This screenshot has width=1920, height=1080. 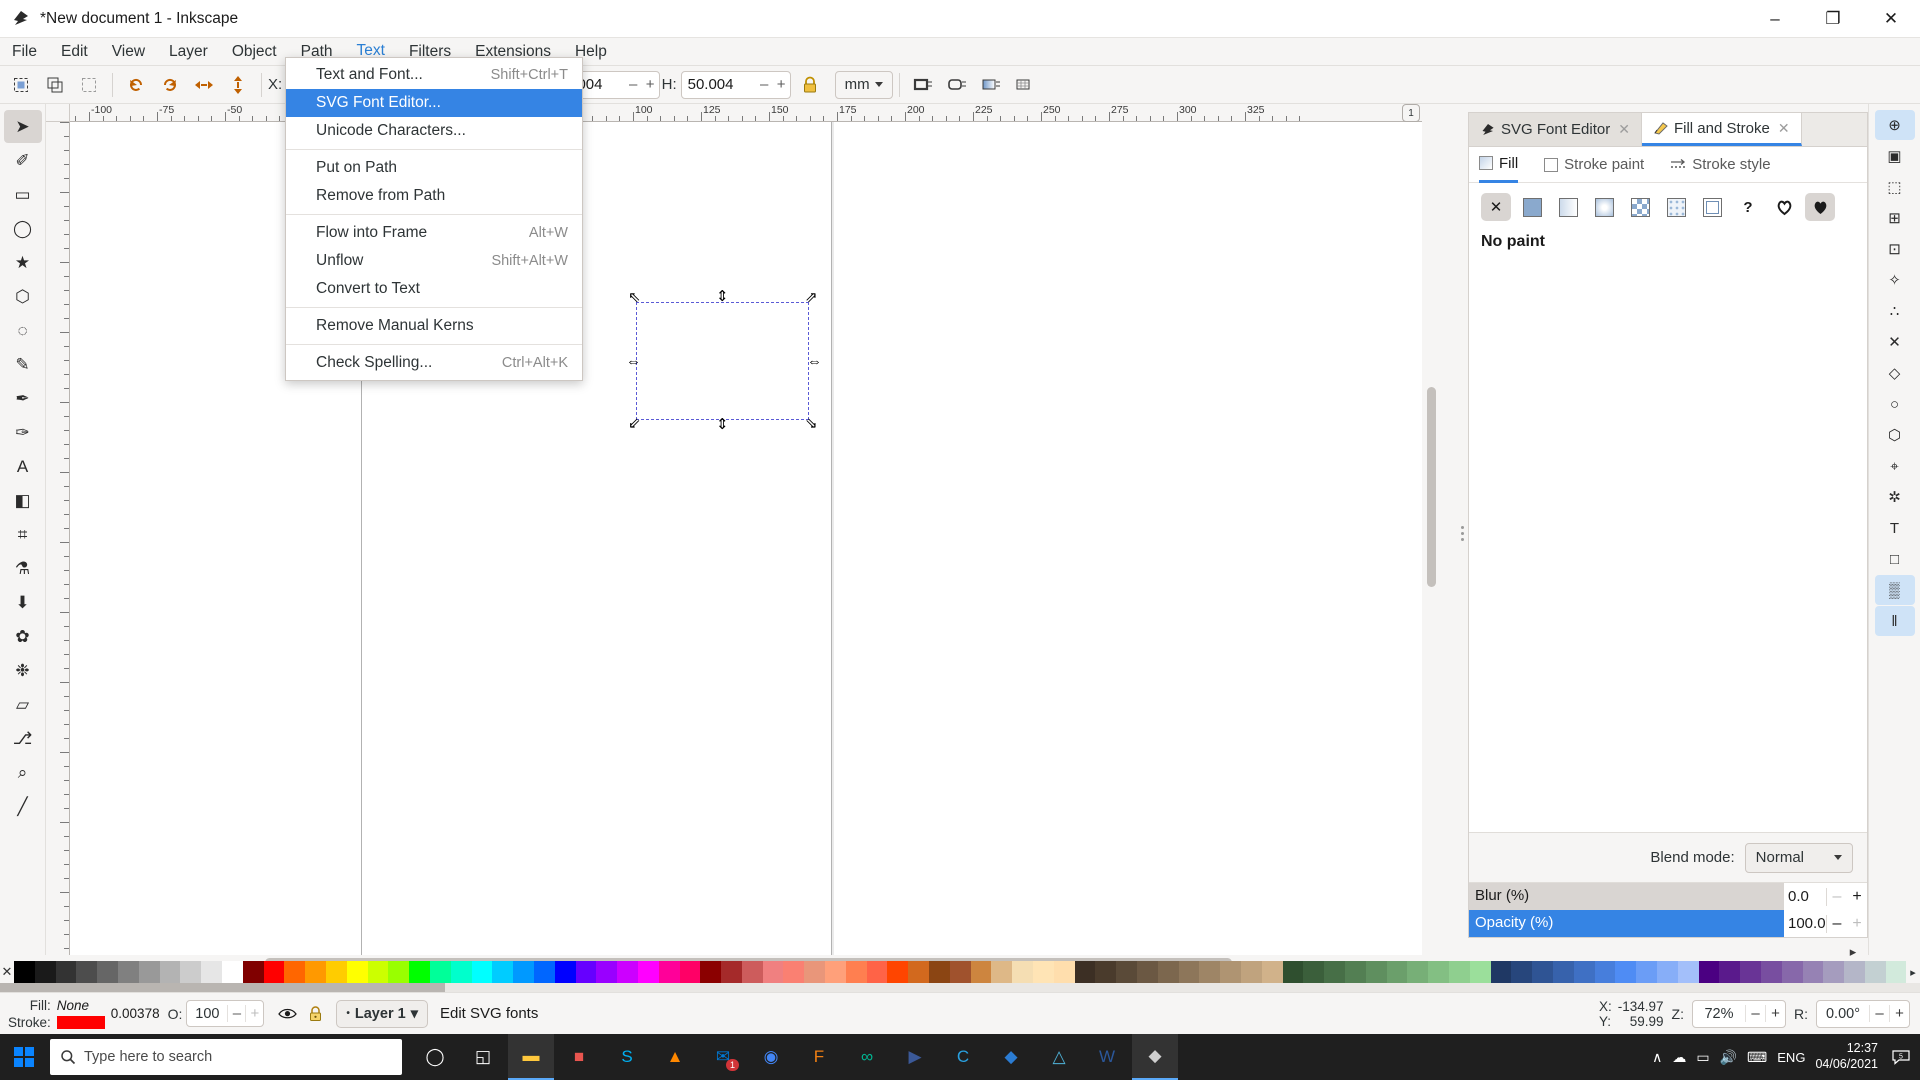 I want to click on lock-aspect-icon, so click(x=810, y=85).